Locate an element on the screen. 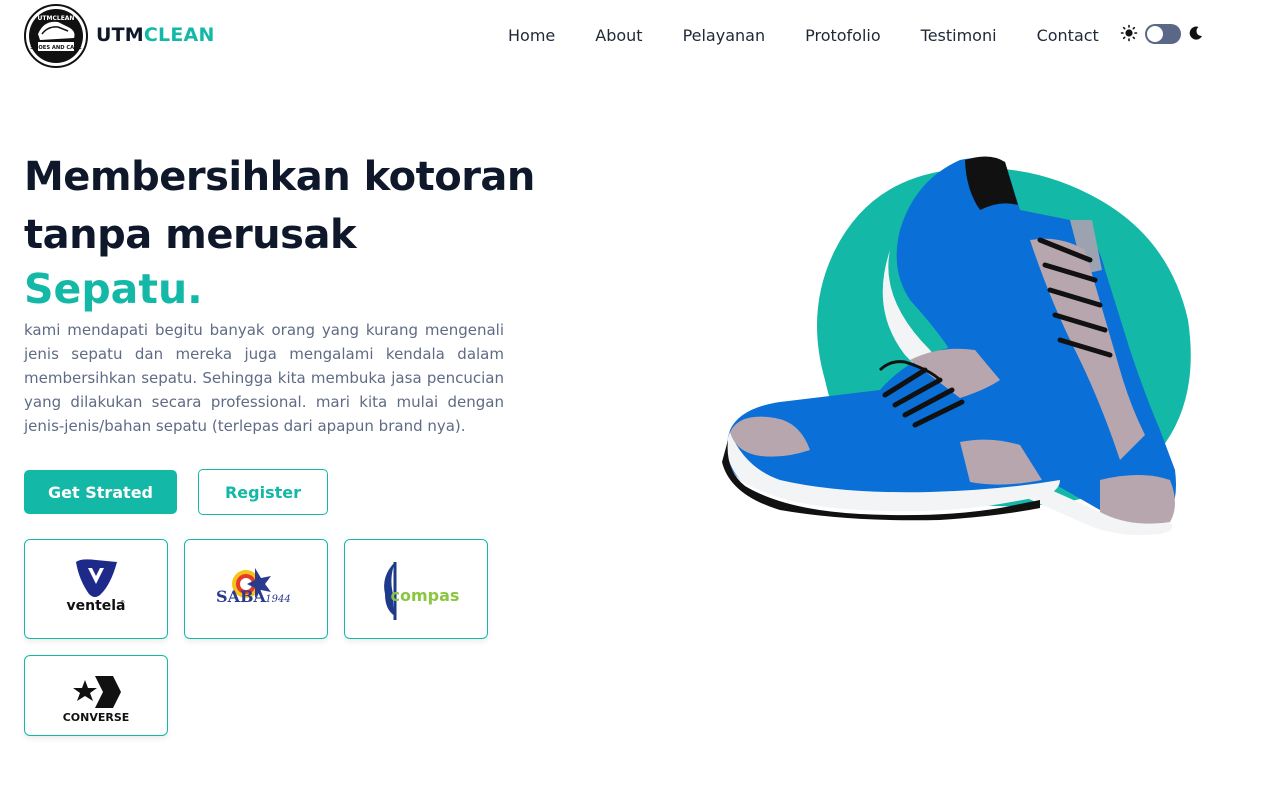 The height and width of the screenshot is (800, 1280). brand-card-ventela: ventela ® is located at coordinates (96, 589).